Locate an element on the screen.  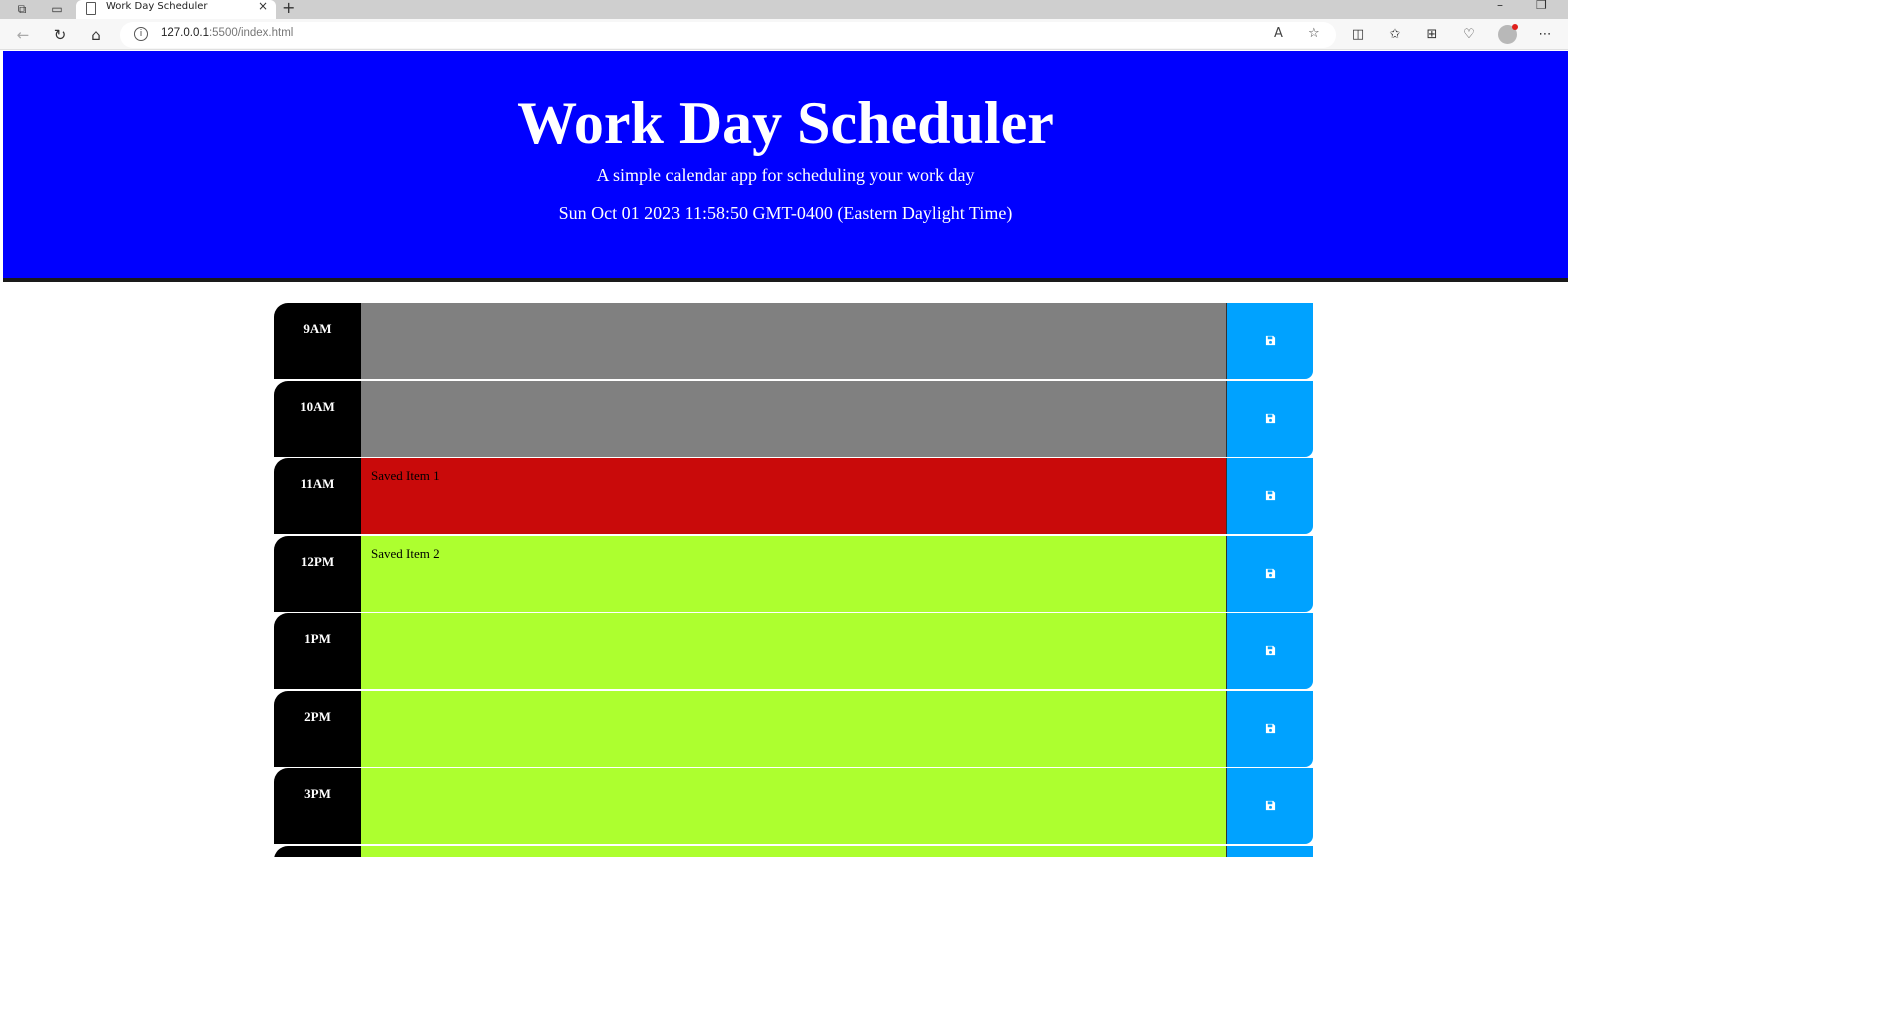
notification-dot is located at coordinates (1515, 27).